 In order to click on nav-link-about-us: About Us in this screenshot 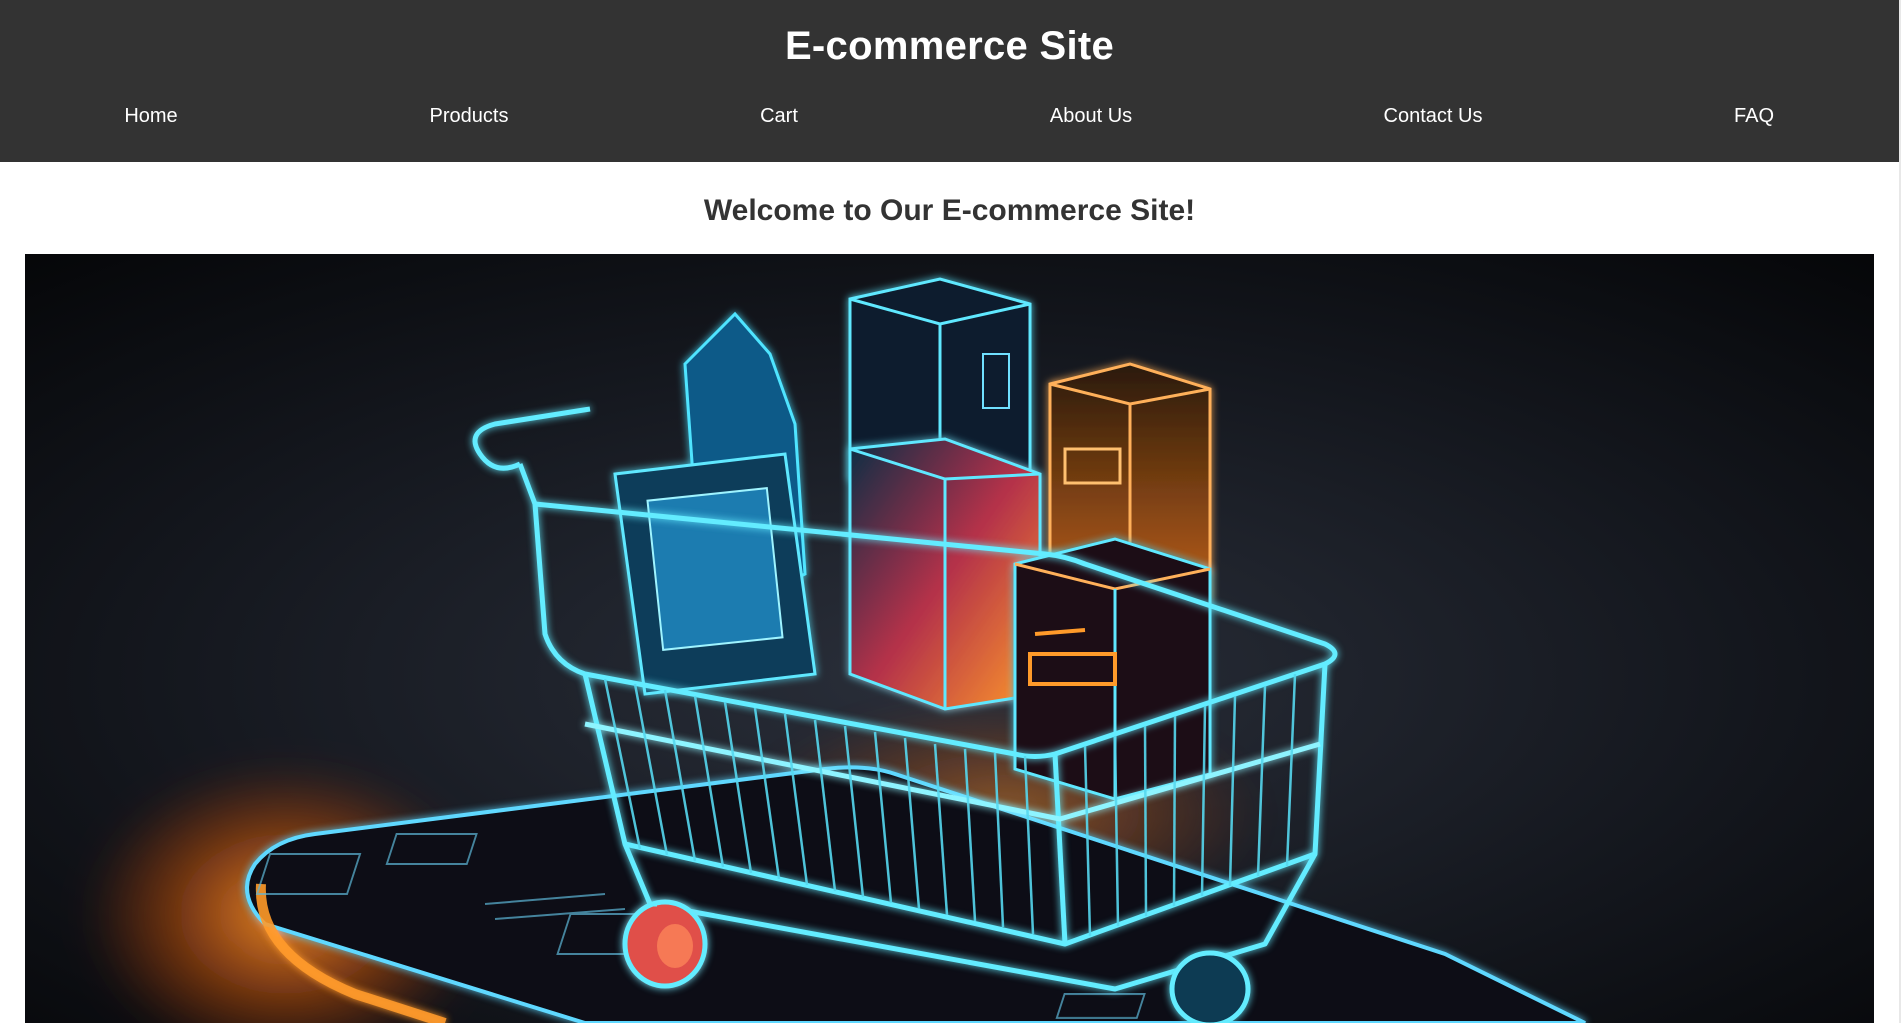, I will do `click(1091, 116)`.